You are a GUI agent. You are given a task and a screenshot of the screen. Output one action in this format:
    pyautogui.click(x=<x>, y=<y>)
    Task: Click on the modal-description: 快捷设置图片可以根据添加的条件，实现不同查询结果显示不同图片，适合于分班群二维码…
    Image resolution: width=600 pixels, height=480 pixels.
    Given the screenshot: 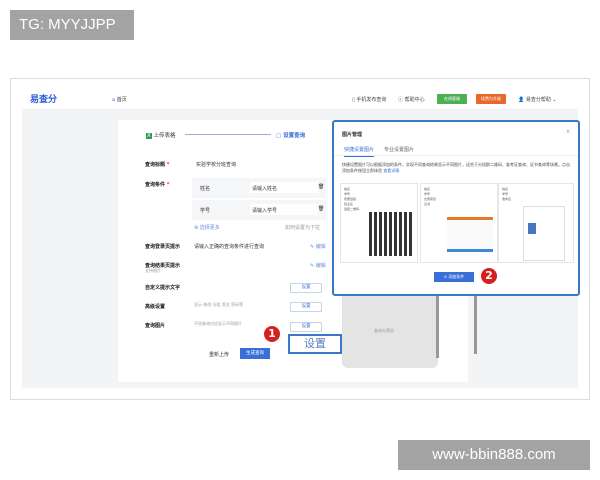 What is the action you would take?
    pyautogui.click(x=456, y=167)
    